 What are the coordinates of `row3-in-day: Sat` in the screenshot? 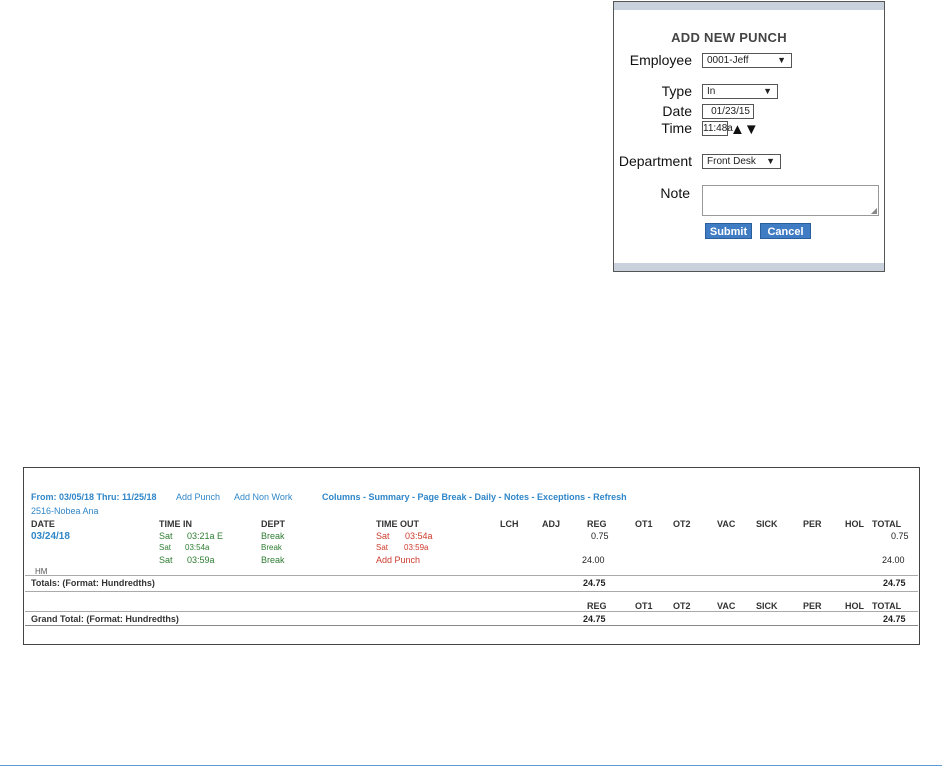 It's located at (166, 560).